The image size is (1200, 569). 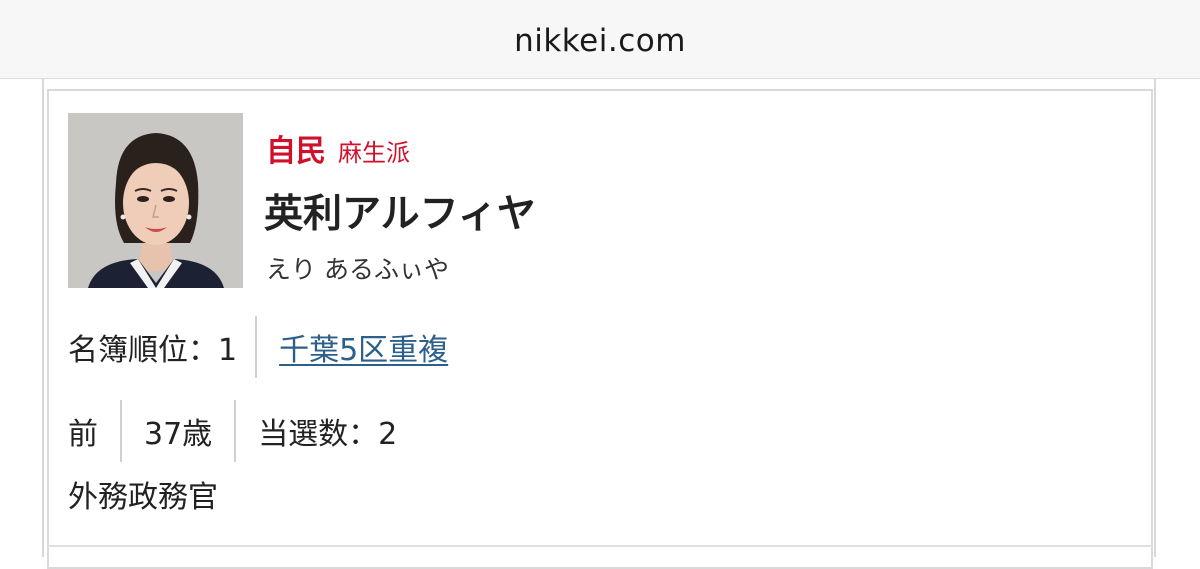 I want to click on rank-row: 名簿順位：1 千葉5区重複, so click(x=258, y=347).